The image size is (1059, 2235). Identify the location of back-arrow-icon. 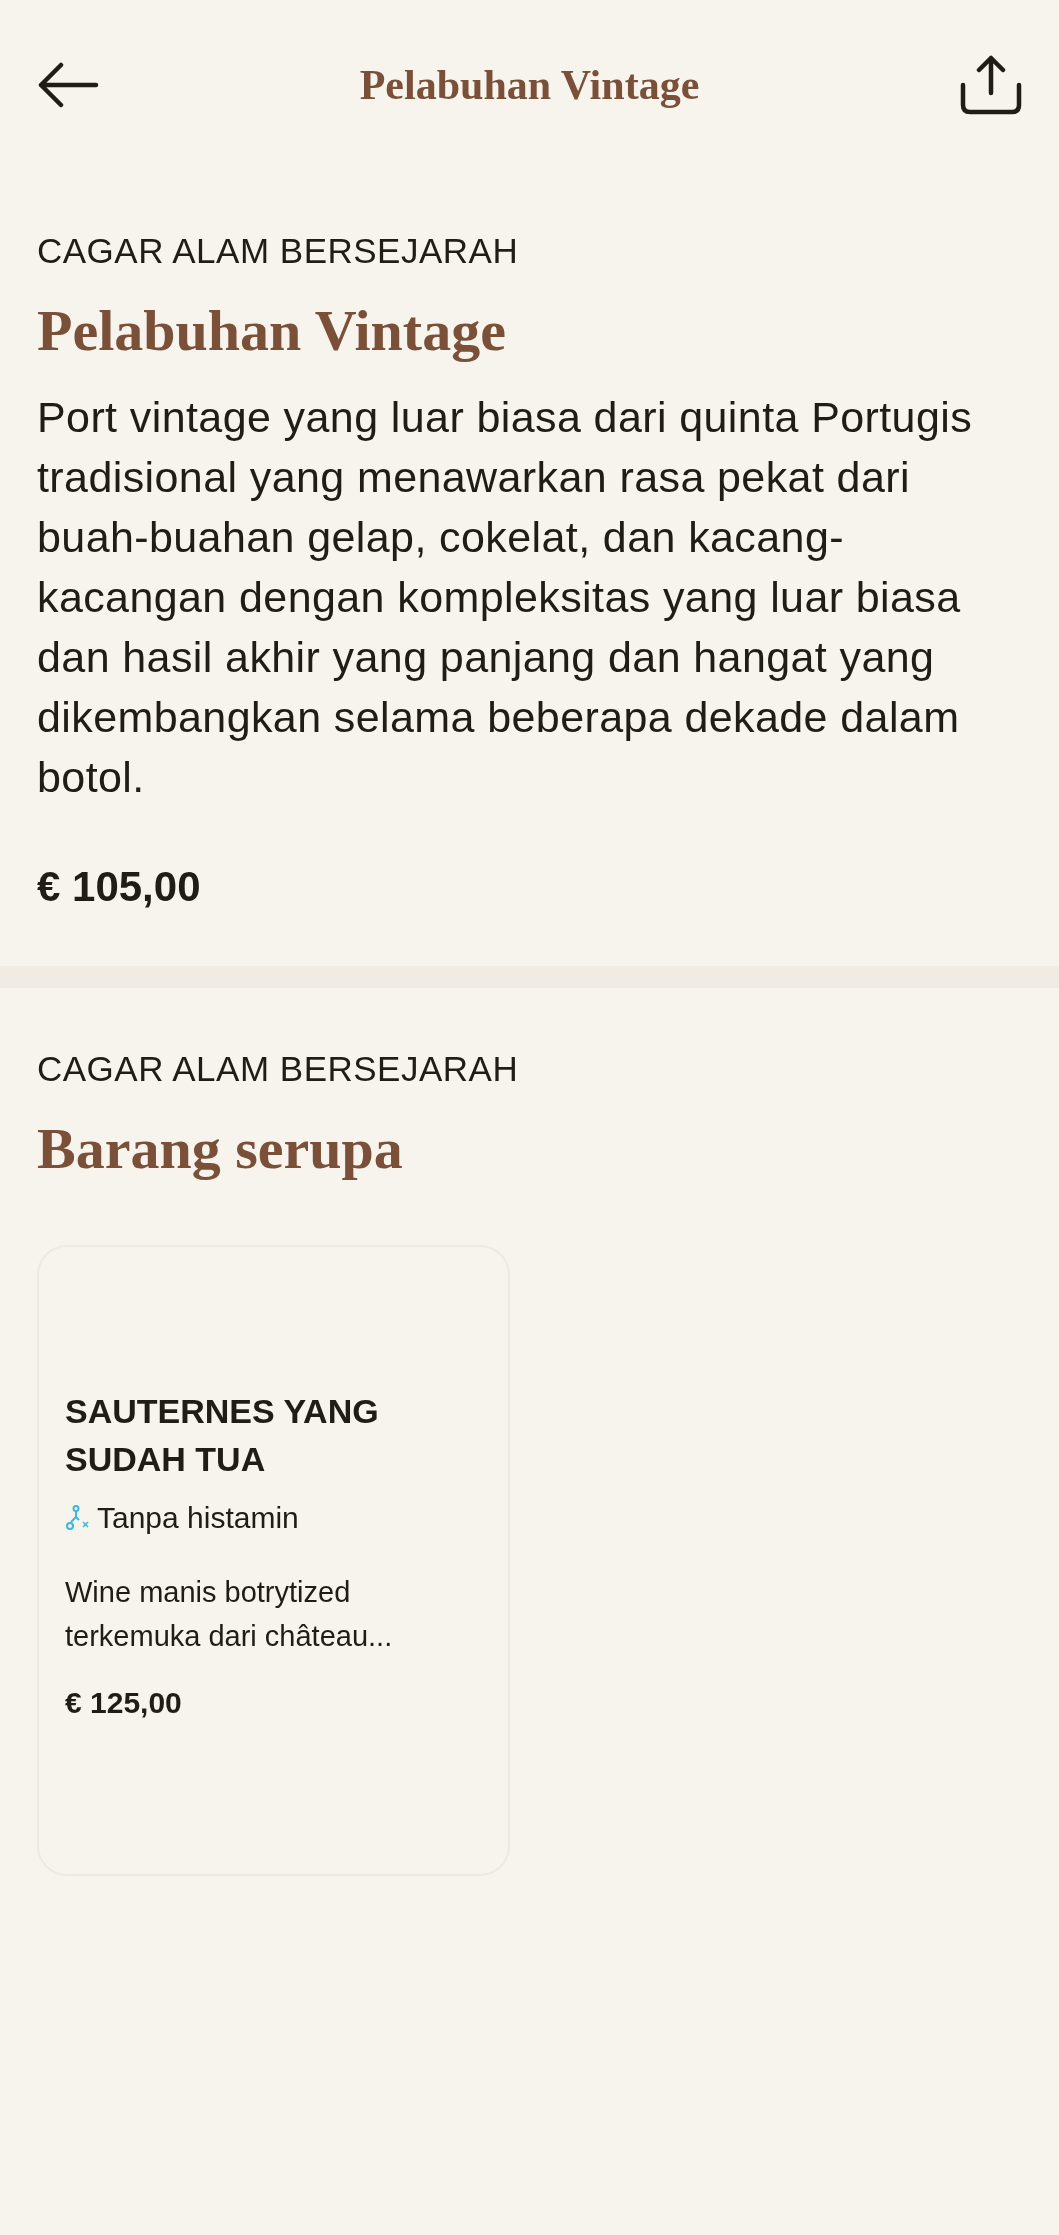
(68, 85).